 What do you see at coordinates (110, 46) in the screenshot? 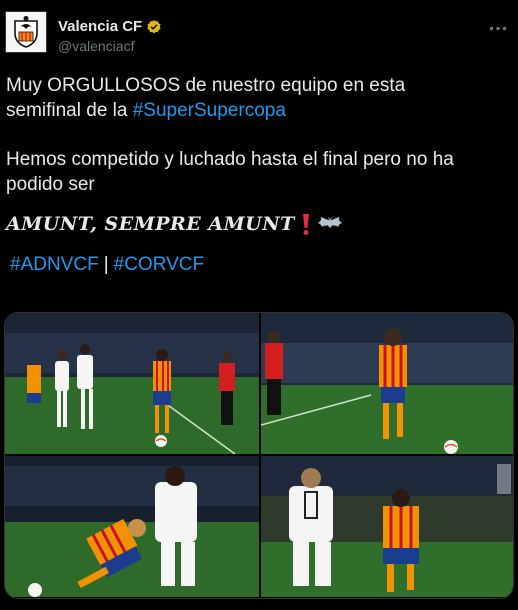
I see `user-handle: @valenciacf` at bounding box center [110, 46].